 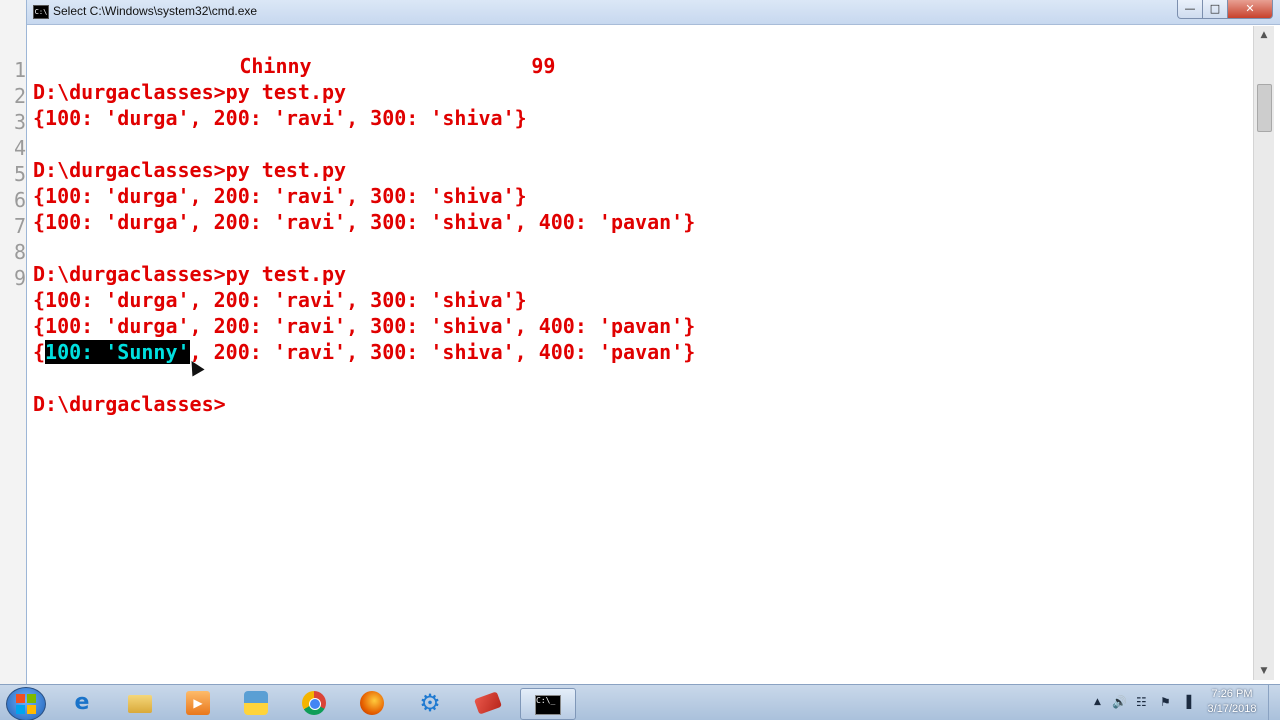 I want to click on window-title: Select C:\Windows\system32\cmd.exe, so click(x=155, y=11).